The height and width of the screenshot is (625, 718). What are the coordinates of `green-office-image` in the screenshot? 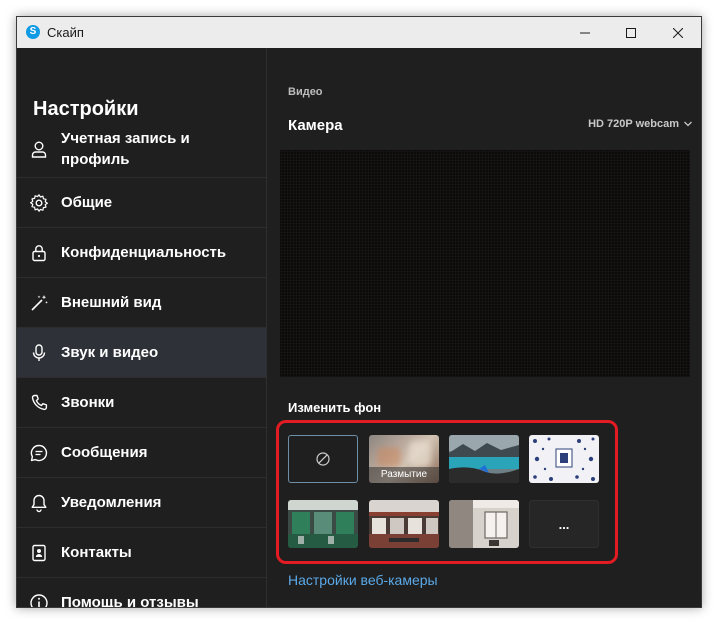 It's located at (323, 524).